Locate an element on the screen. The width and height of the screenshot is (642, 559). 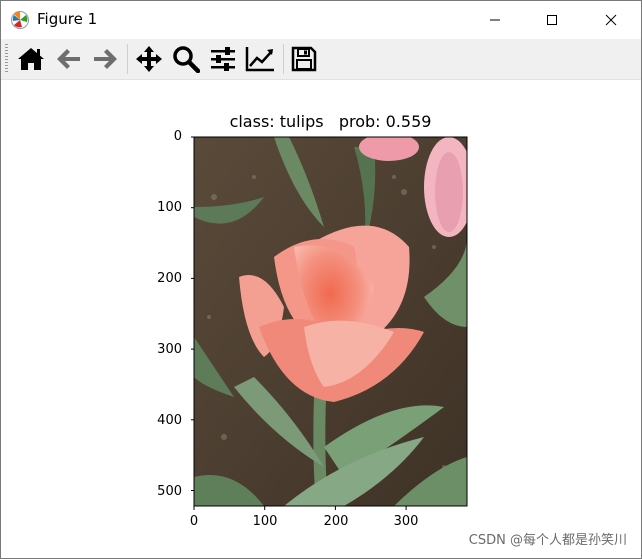
x-tick-label: 300 is located at coordinates (406, 521).